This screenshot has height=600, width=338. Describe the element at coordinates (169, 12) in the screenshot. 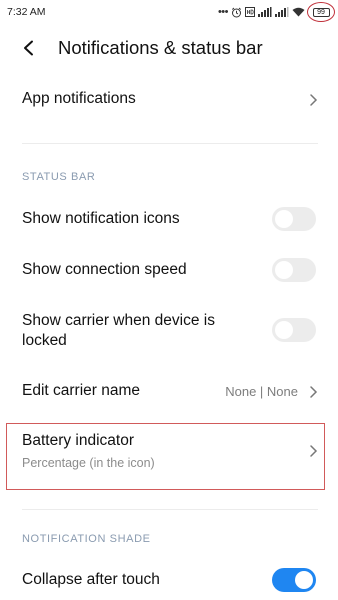

I see `status-bar: 7:32 AM ••• 99` at that location.